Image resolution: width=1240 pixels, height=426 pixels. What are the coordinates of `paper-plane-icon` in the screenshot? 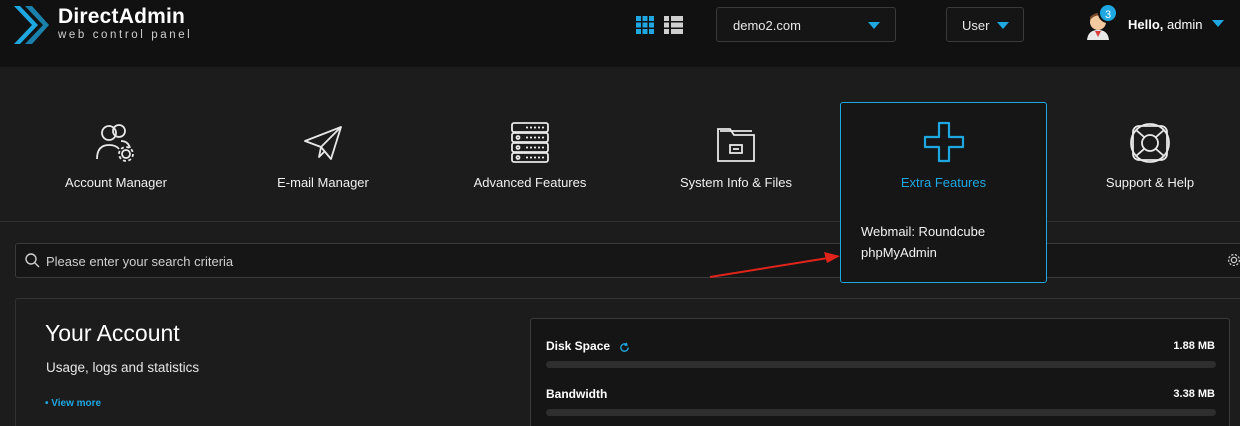 It's located at (323, 143).